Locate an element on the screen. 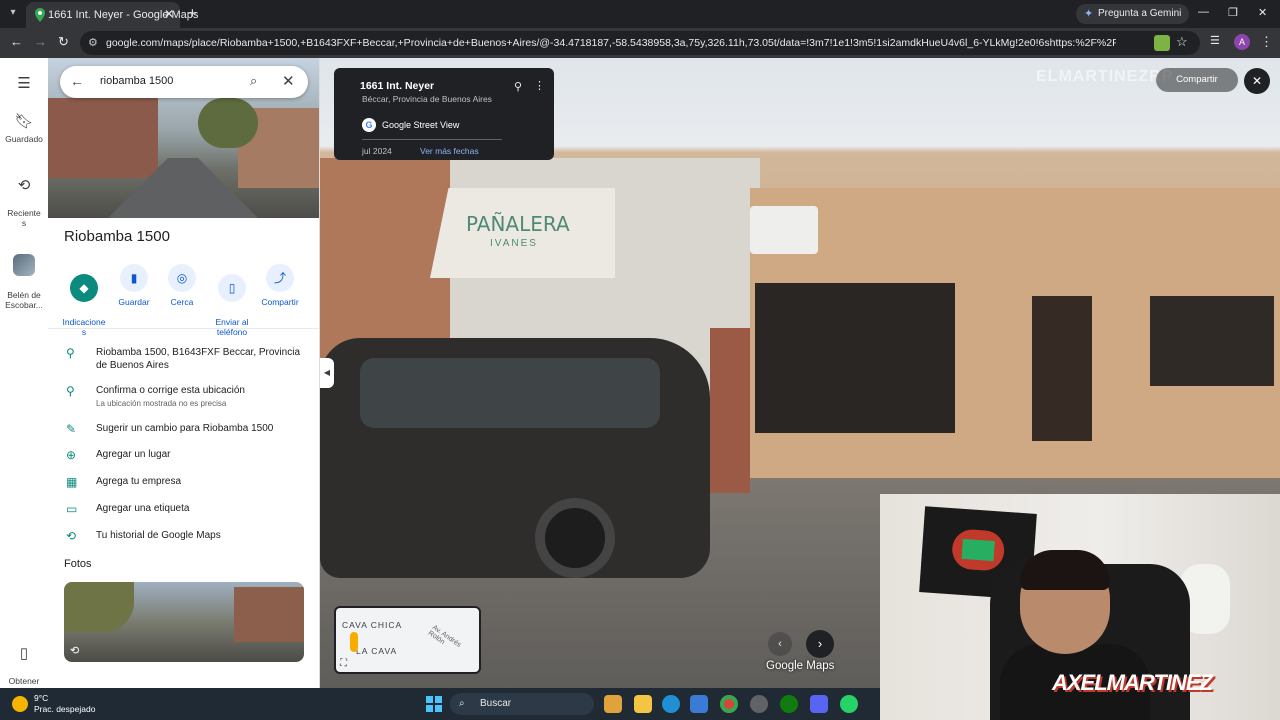 This screenshot has width=1280, height=720. more-options-icon: ⋮ is located at coordinates (539, 85).